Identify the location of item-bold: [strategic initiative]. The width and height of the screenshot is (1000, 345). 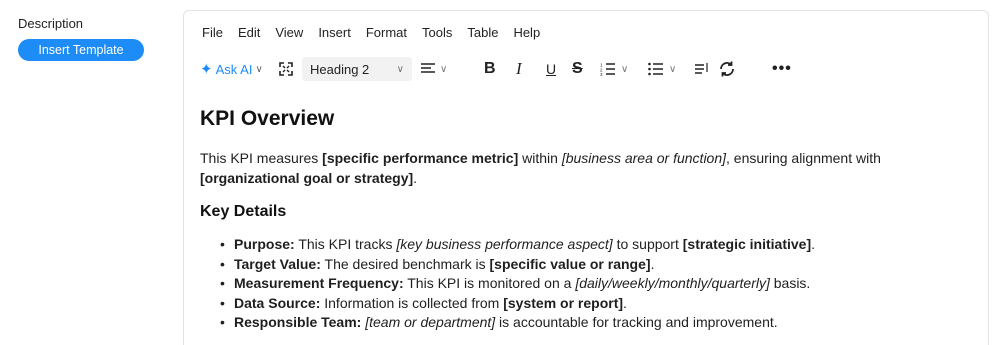
(747, 244).